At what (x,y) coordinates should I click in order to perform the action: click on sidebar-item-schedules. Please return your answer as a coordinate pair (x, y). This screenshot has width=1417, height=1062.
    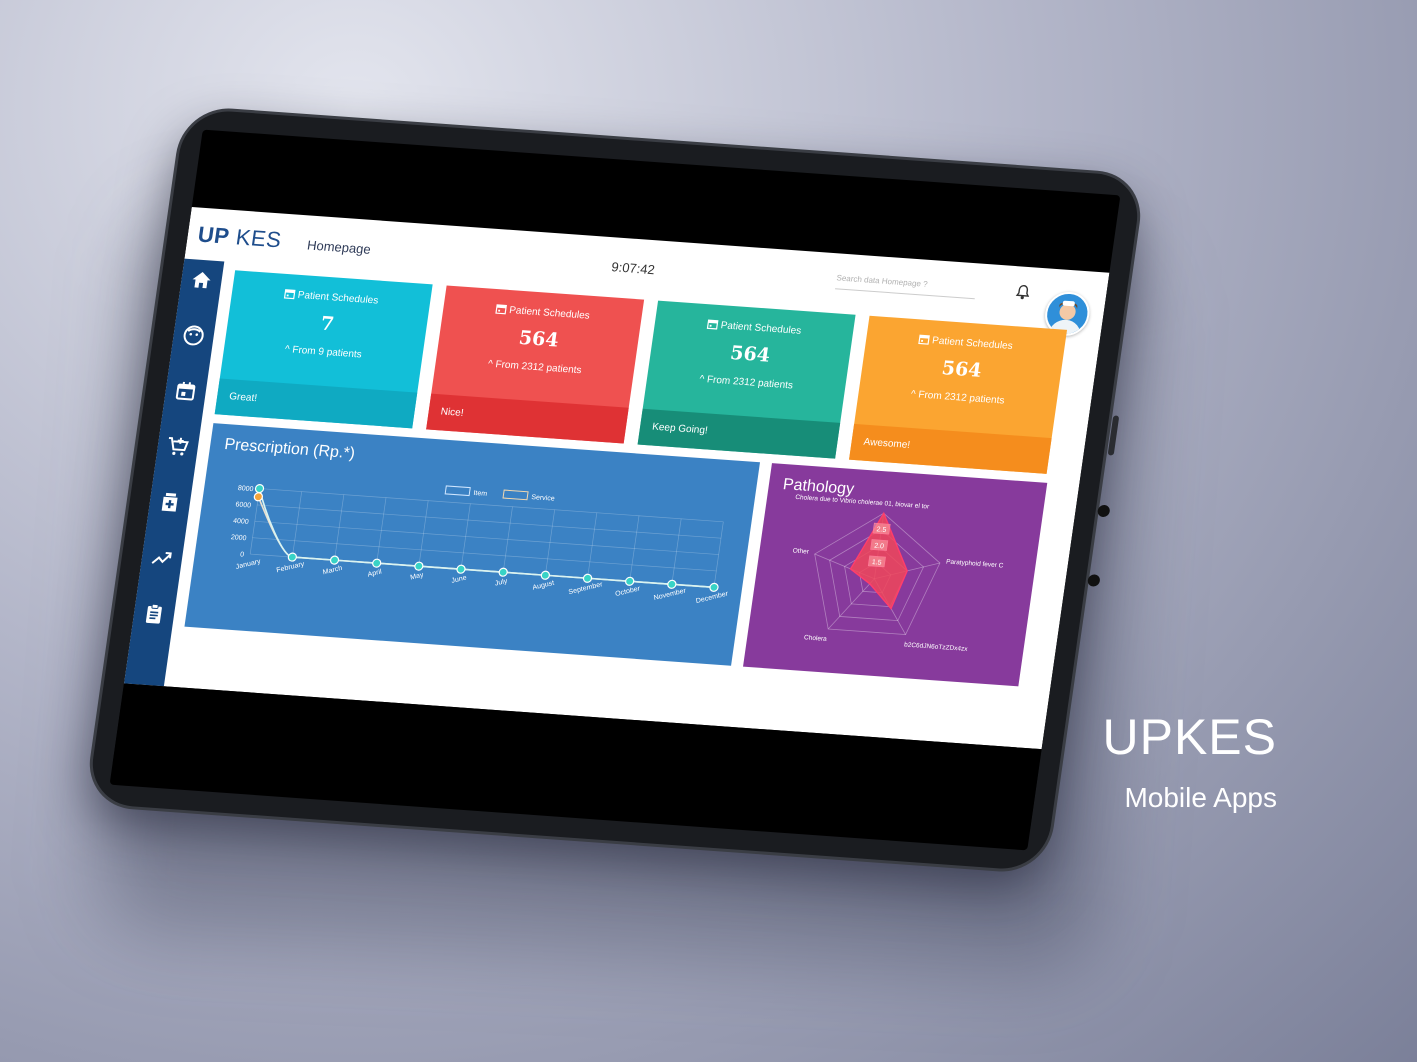
    Looking at the image, I should click on (185, 391).